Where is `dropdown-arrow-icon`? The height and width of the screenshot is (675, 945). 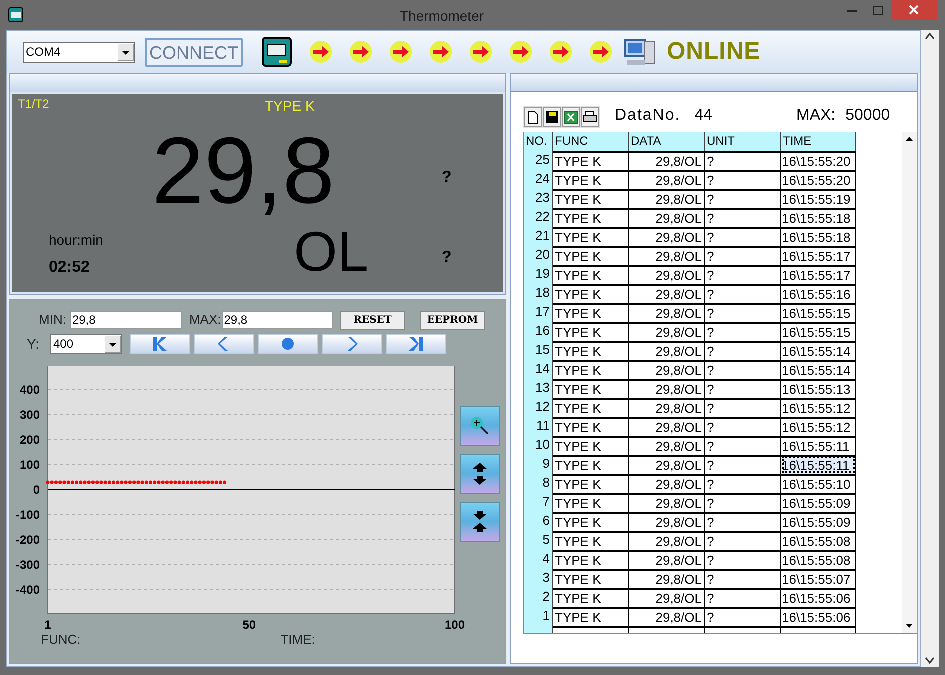 dropdown-arrow-icon is located at coordinates (126, 52).